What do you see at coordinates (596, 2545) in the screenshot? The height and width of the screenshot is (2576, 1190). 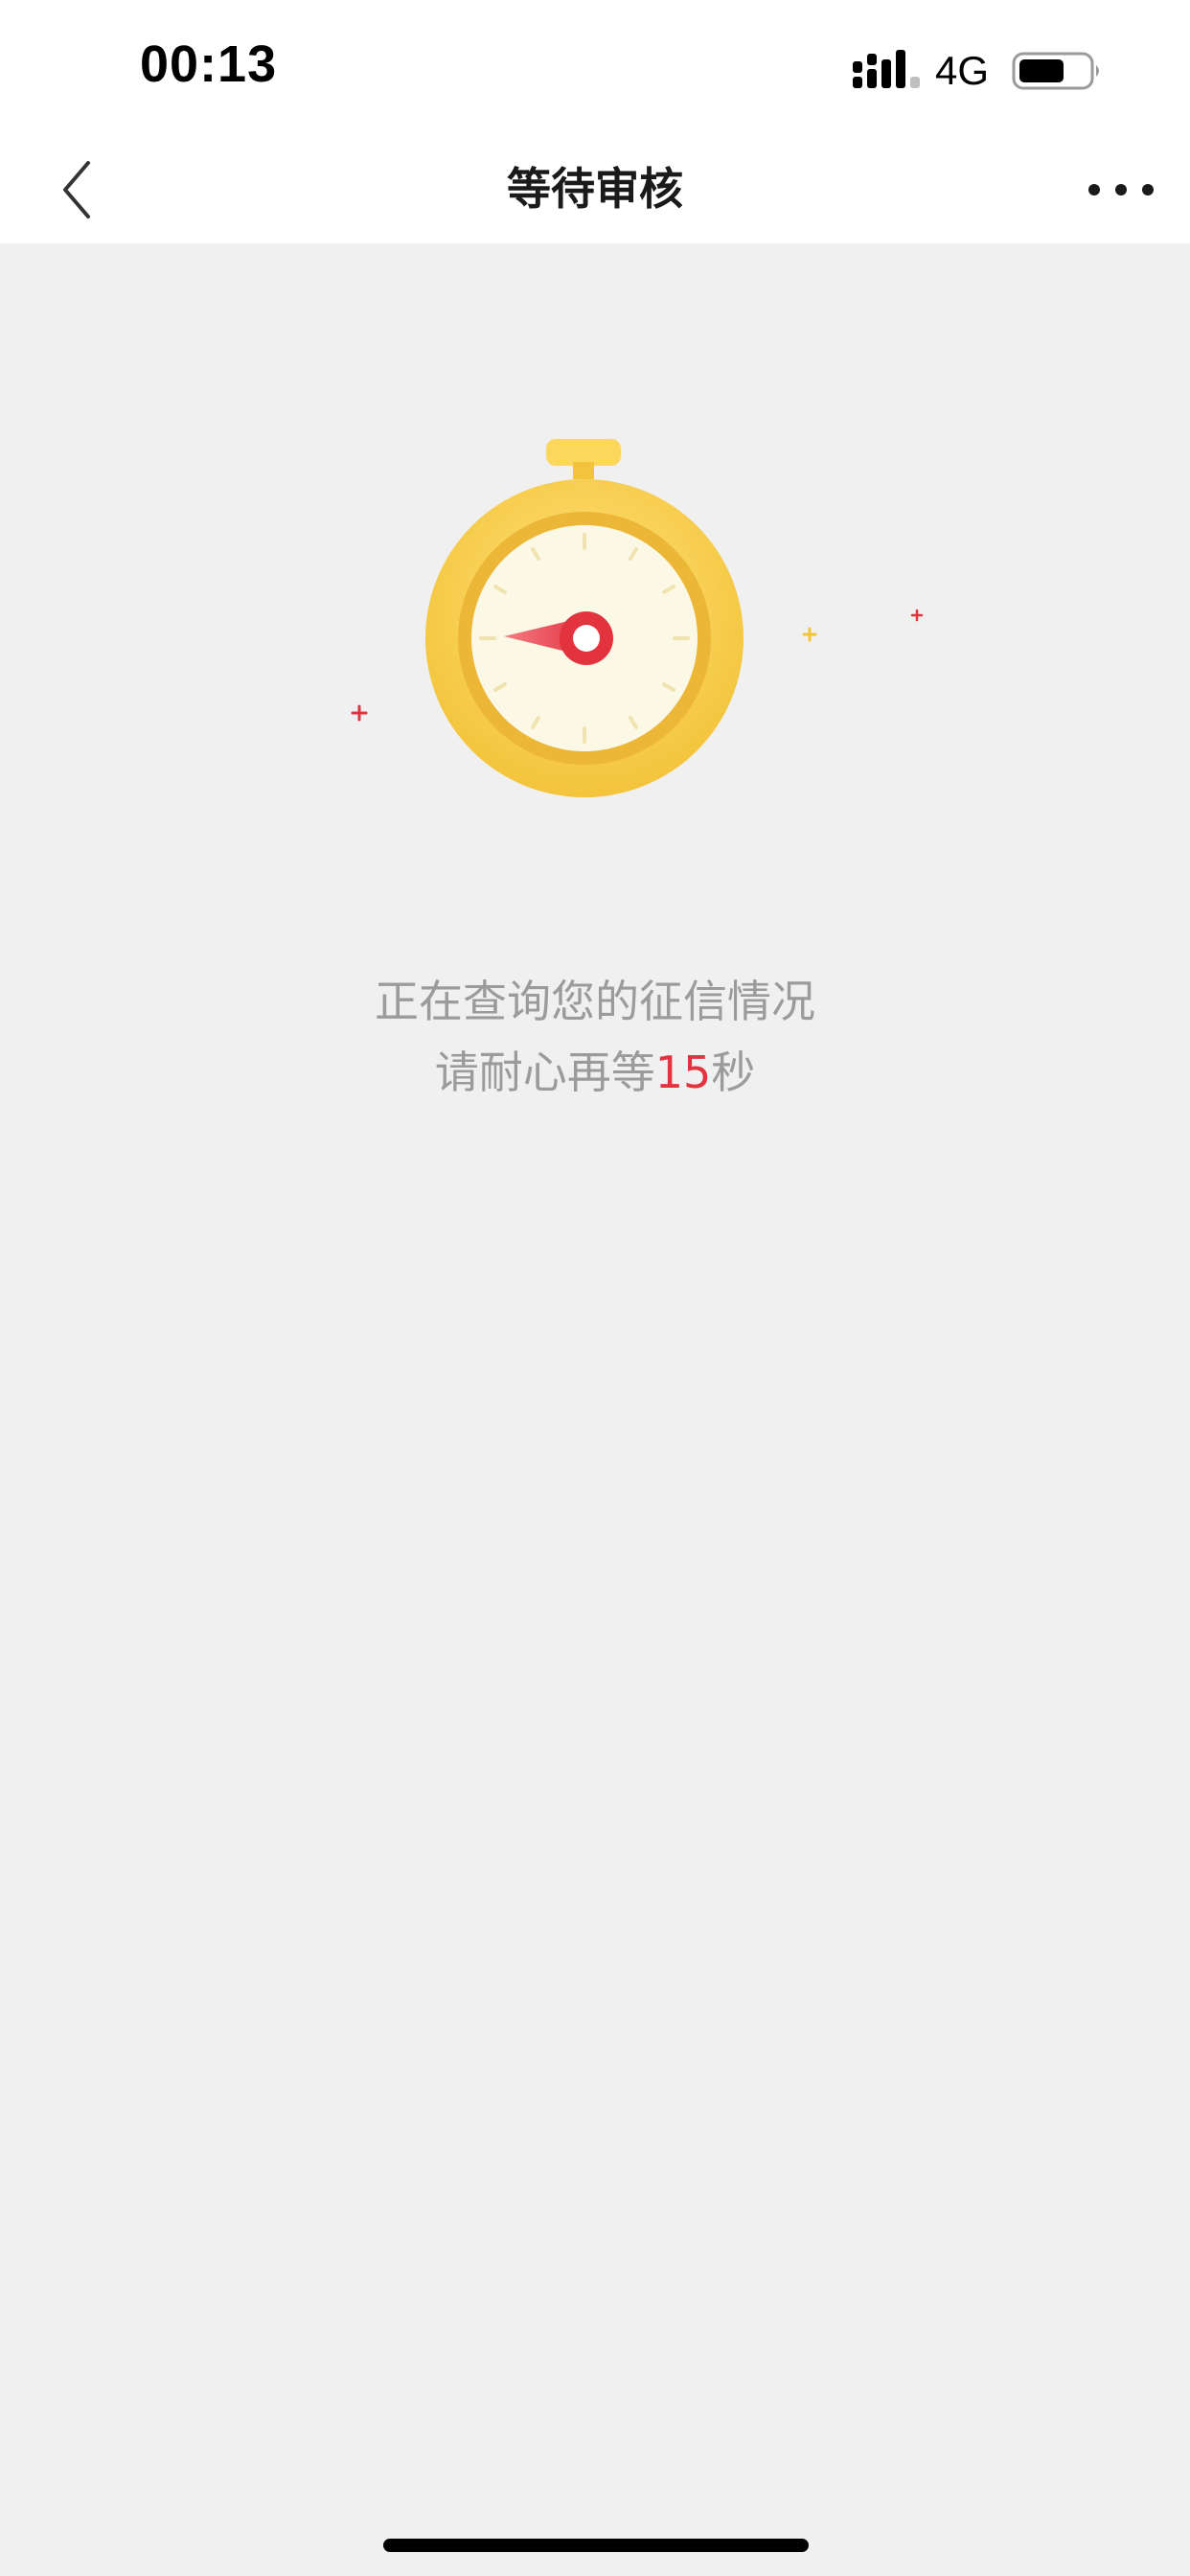 I see `home-indicator` at bounding box center [596, 2545].